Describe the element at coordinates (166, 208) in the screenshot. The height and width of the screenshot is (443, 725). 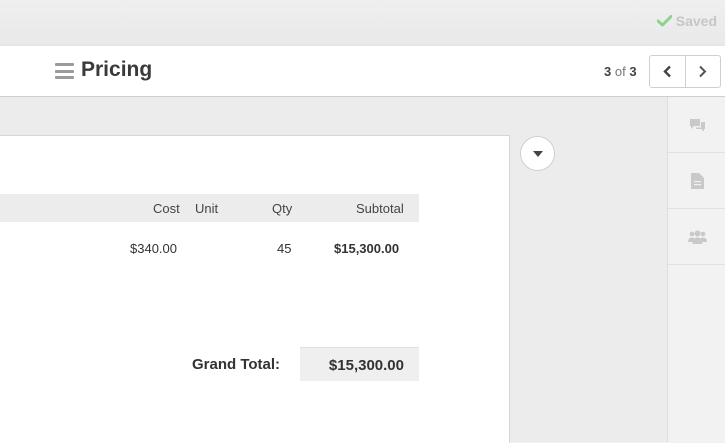
I see `col-cost: Cost` at that location.